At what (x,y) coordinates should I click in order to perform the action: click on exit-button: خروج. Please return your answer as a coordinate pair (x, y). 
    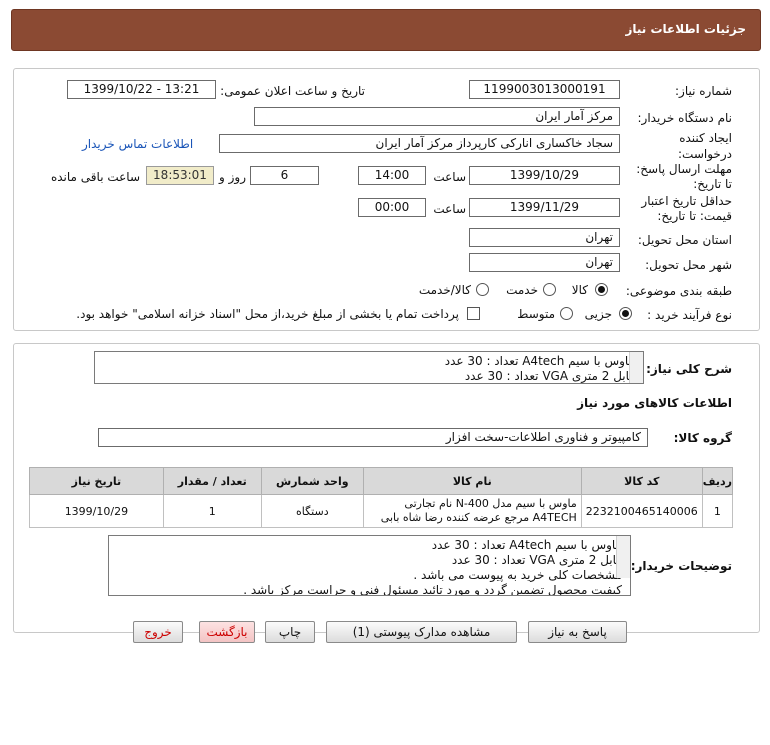
    Looking at the image, I should click on (158, 632).